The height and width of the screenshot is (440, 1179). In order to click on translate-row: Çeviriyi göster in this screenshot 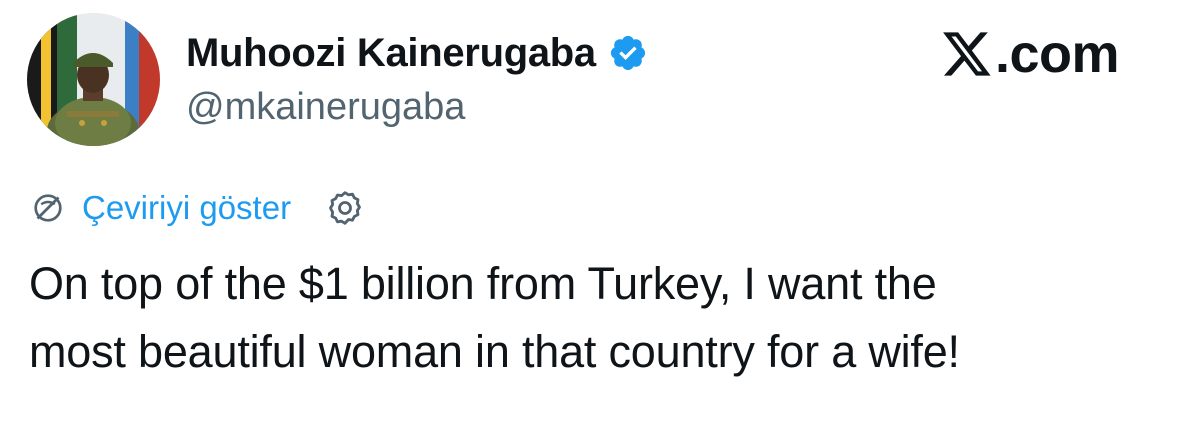, I will do `click(197, 208)`.